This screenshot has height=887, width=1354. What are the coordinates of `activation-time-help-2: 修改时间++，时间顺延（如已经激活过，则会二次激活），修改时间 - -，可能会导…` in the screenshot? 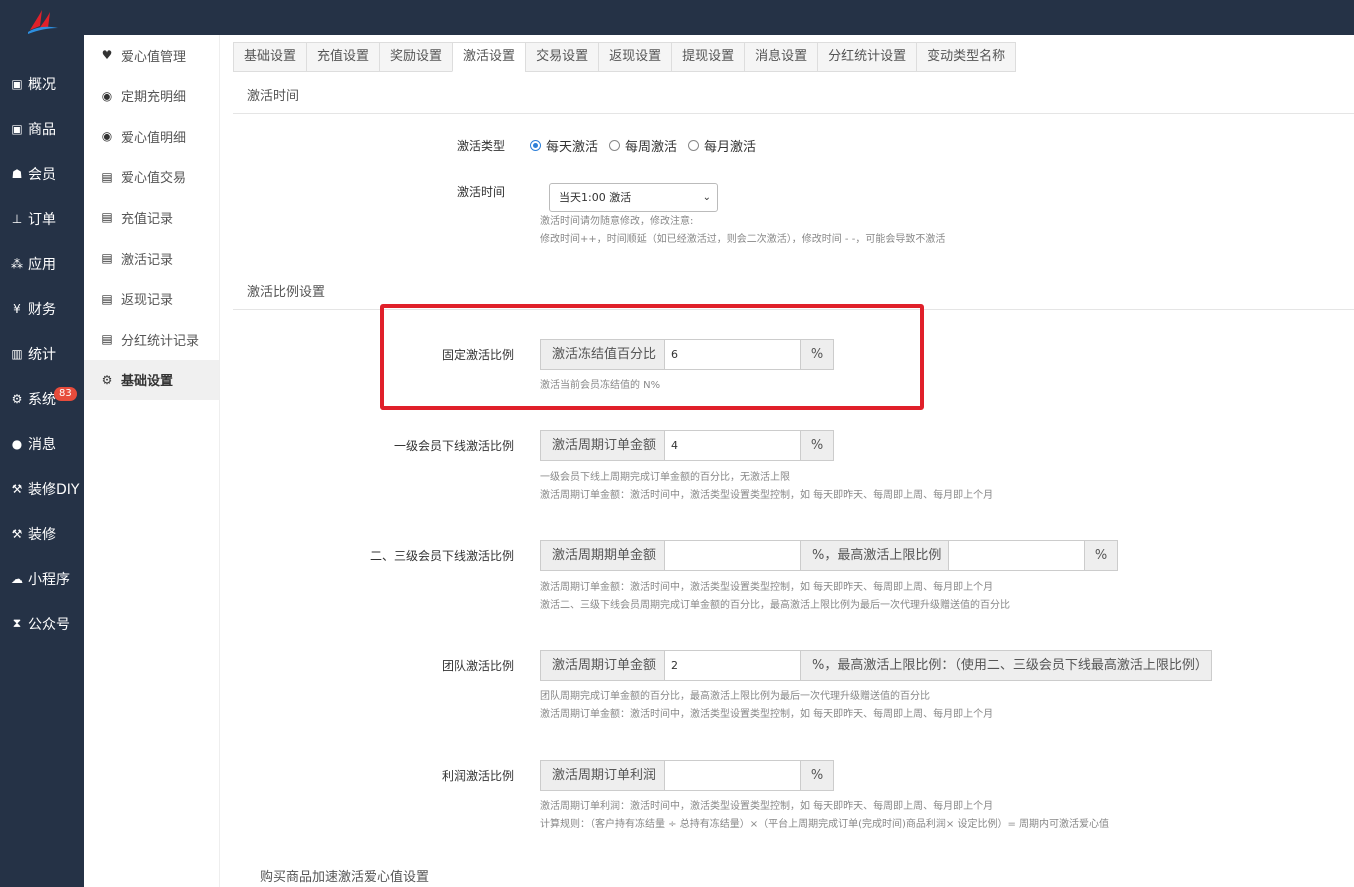 It's located at (743, 239).